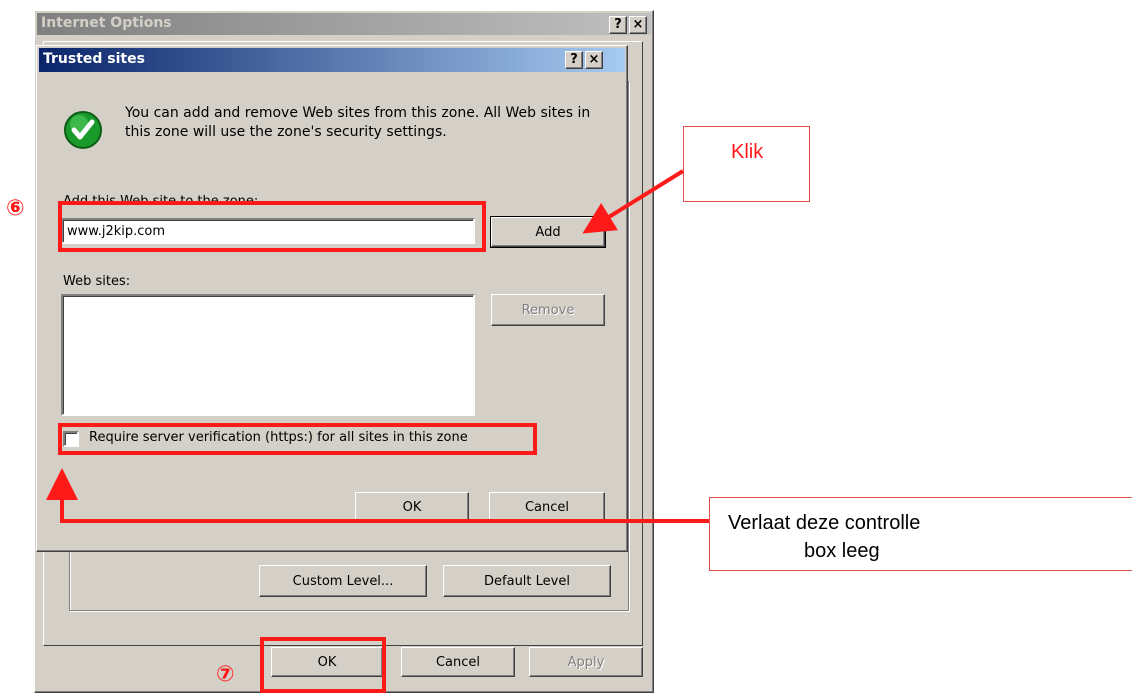 This screenshot has width=1132, height=693. What do you see at coordinates (377, 495) in the screenshot?
I see `checkbox-arrow` at bounding box center [377, 495].